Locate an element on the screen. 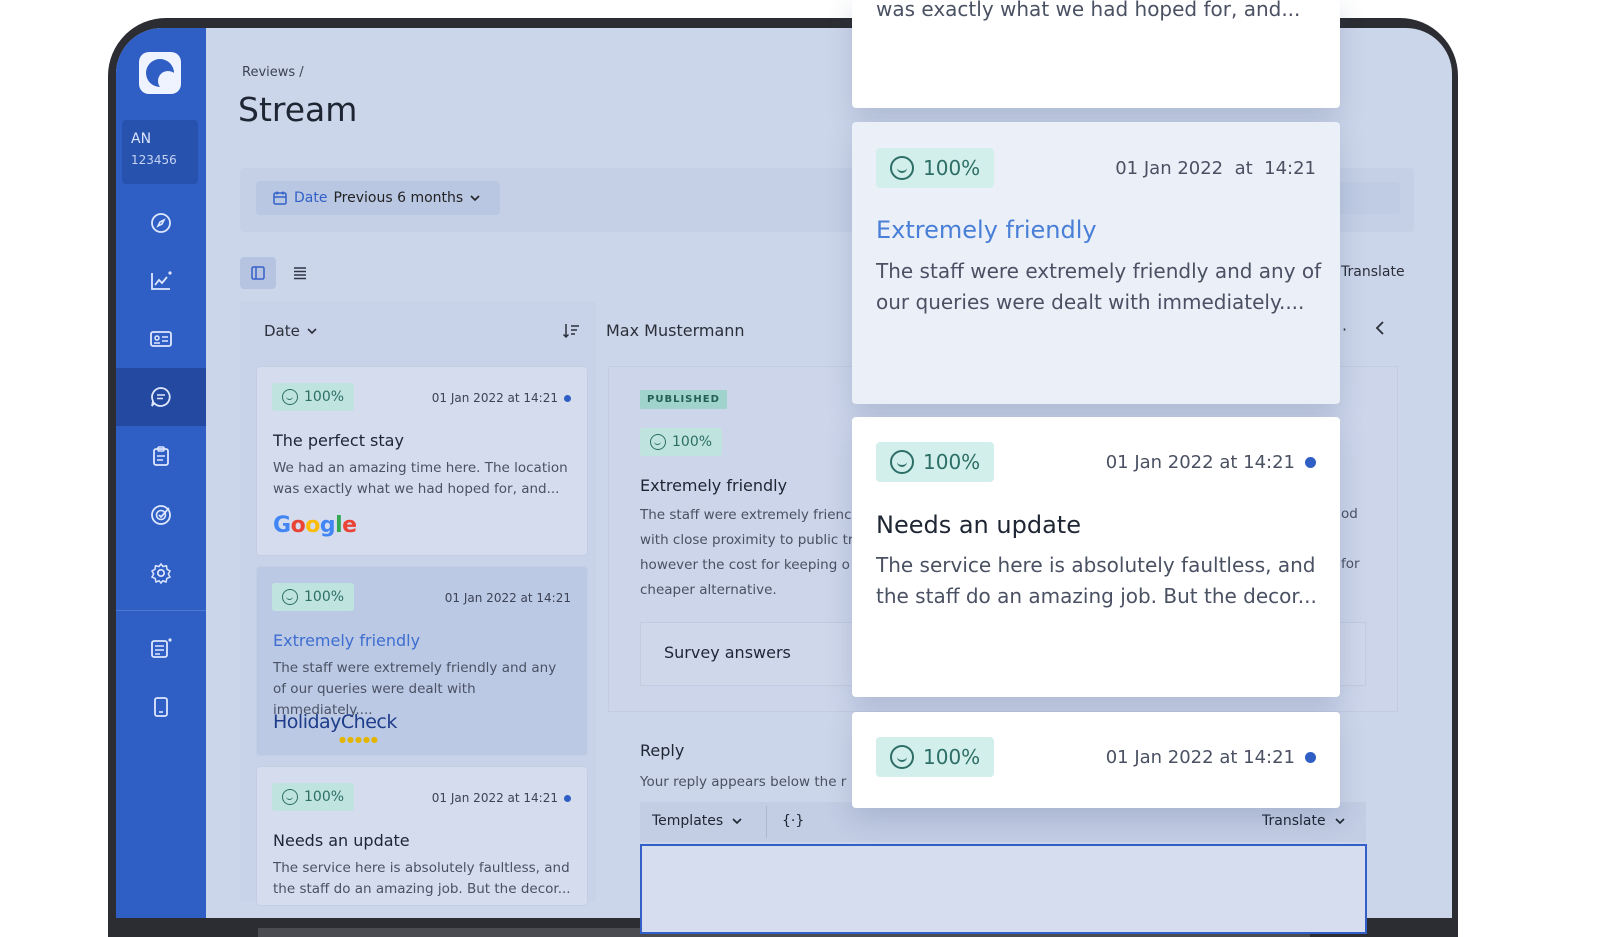  translate-toggle: Translate is located at coordinates (1373, 272).